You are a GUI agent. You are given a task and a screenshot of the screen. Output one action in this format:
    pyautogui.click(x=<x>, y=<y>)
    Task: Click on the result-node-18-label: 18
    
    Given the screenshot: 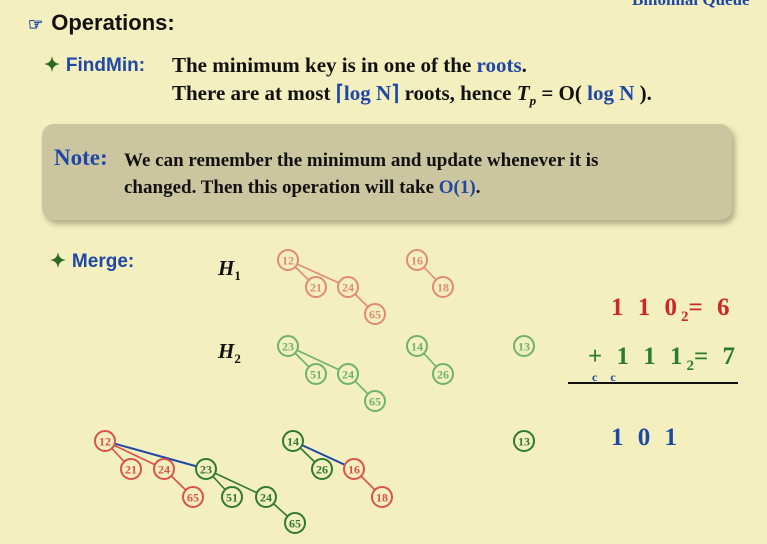 What is the action you would take?
    pyautogui.click(x=382, y=498)
    